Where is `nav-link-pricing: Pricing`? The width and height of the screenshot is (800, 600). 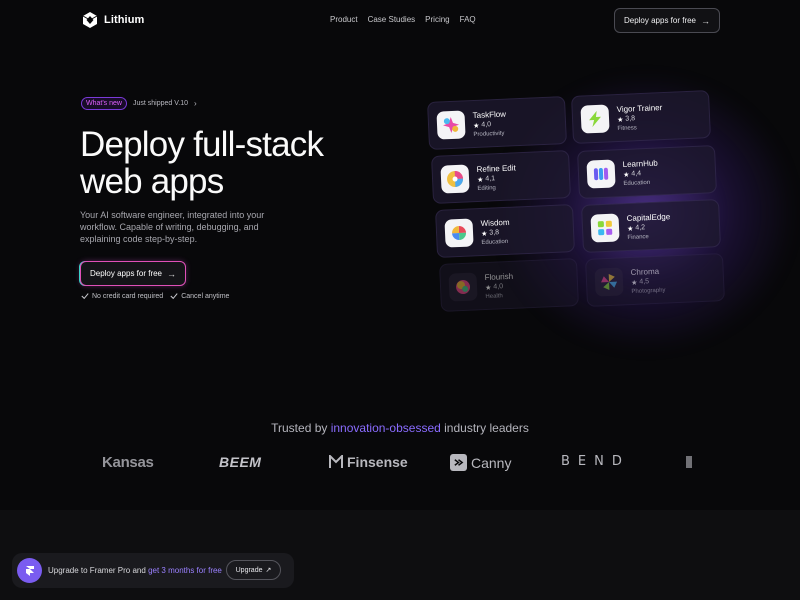 nav-link-pricing: Pricing is located at coordinates (437, 19).